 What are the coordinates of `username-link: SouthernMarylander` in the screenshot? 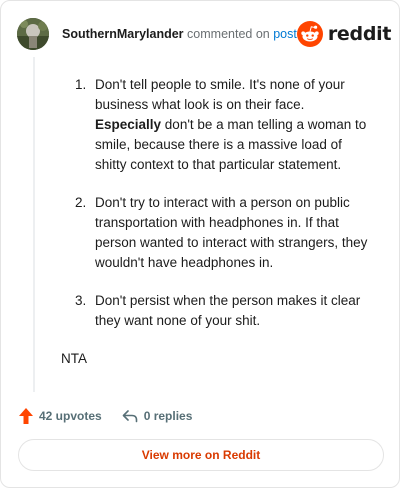 It's located at (123, 34).